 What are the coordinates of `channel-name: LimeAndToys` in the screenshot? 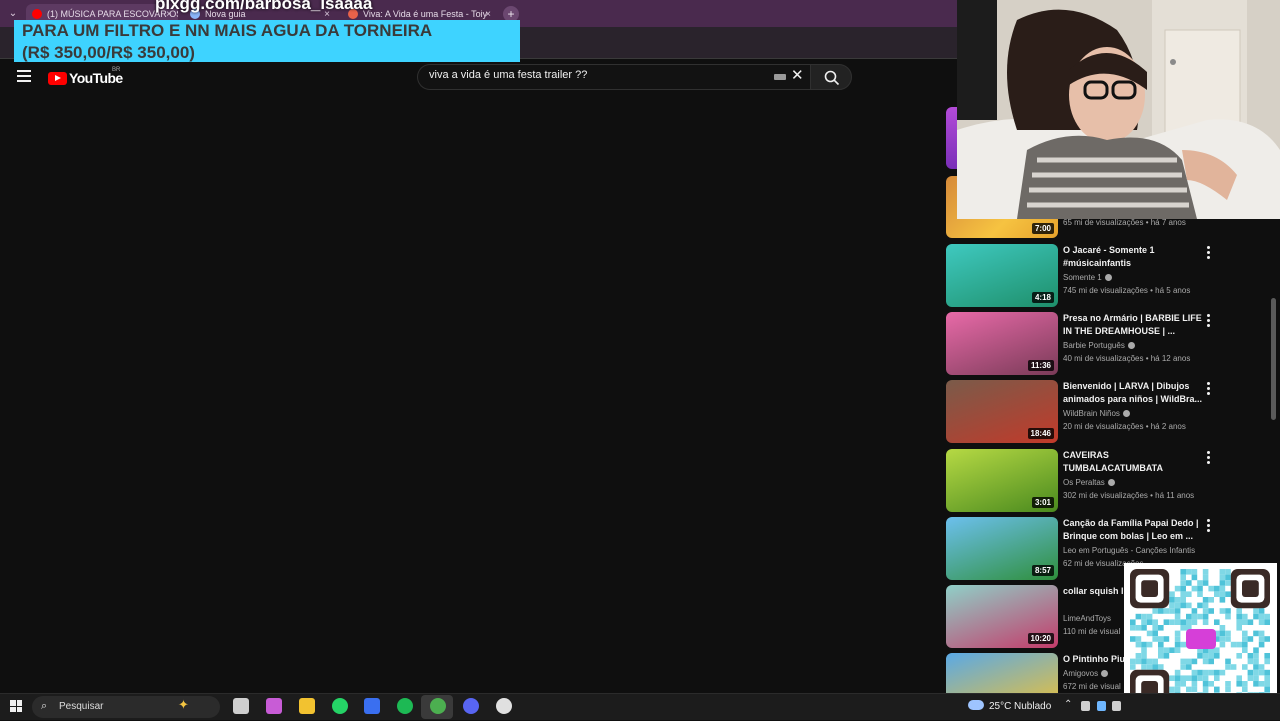 It's located at (1087, 618).